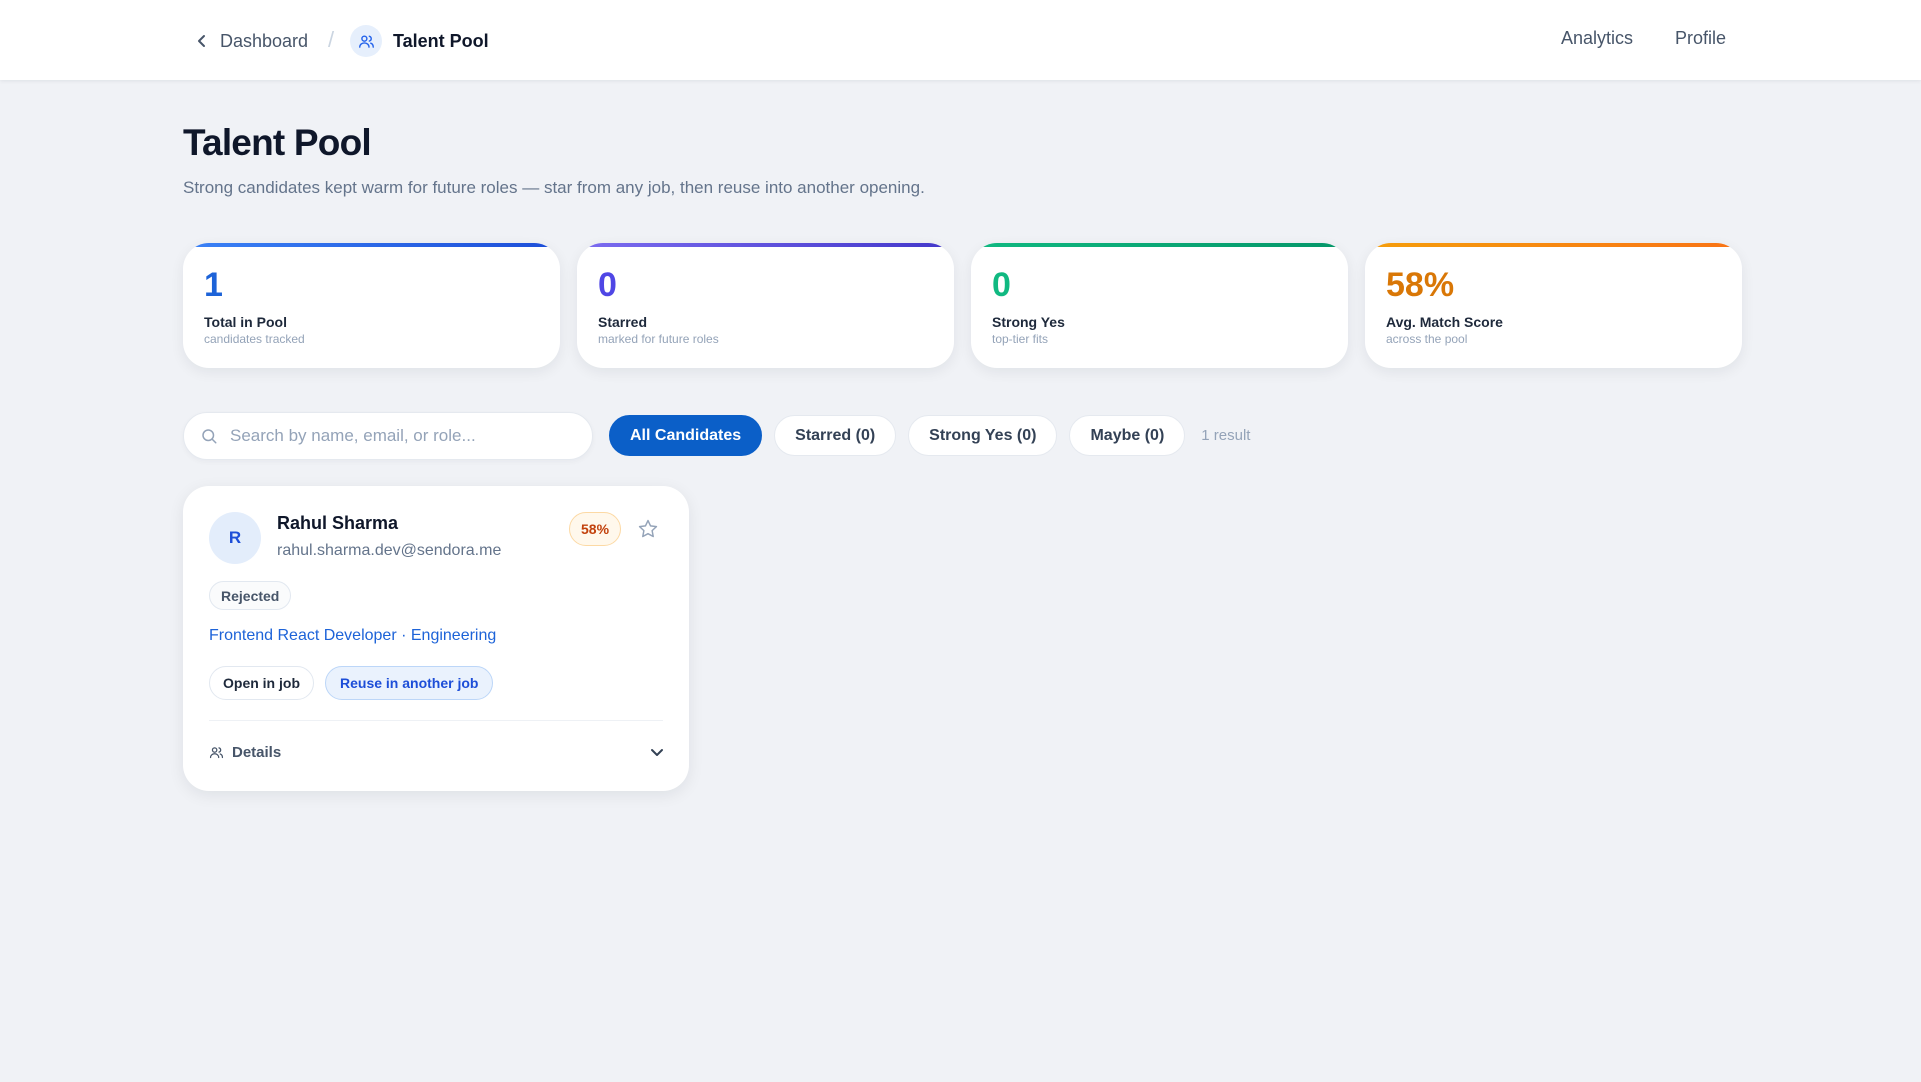 The height and width of the screenshot is (1082, 1921). Describe the element at coordinates (389, 550) in the screenshot. I see `candidate-email: rahul.sharma.dev@sendora.me` at that location.